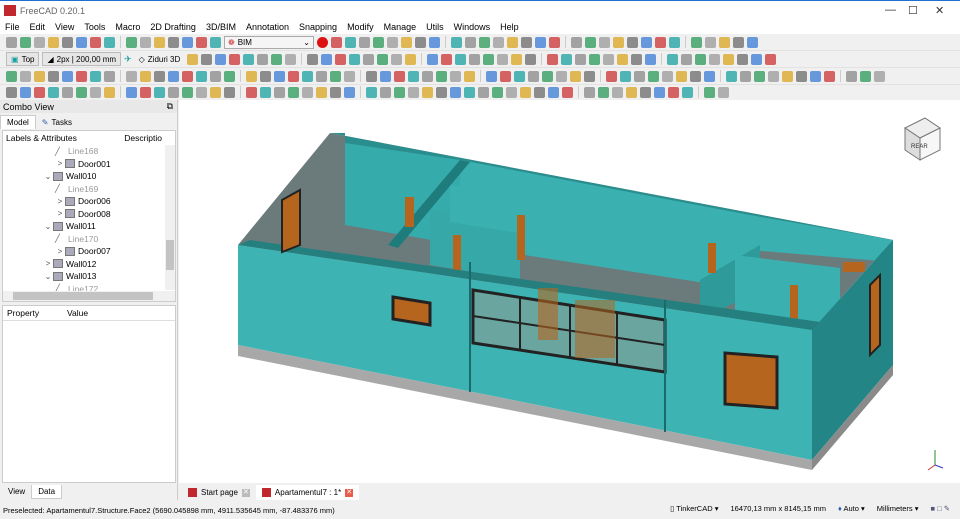  What do you see at coordinates (269, 42) in the screenshot?
I see `workbench-selector: ❁ BIM ⌄` at bounding box center [269, 42].